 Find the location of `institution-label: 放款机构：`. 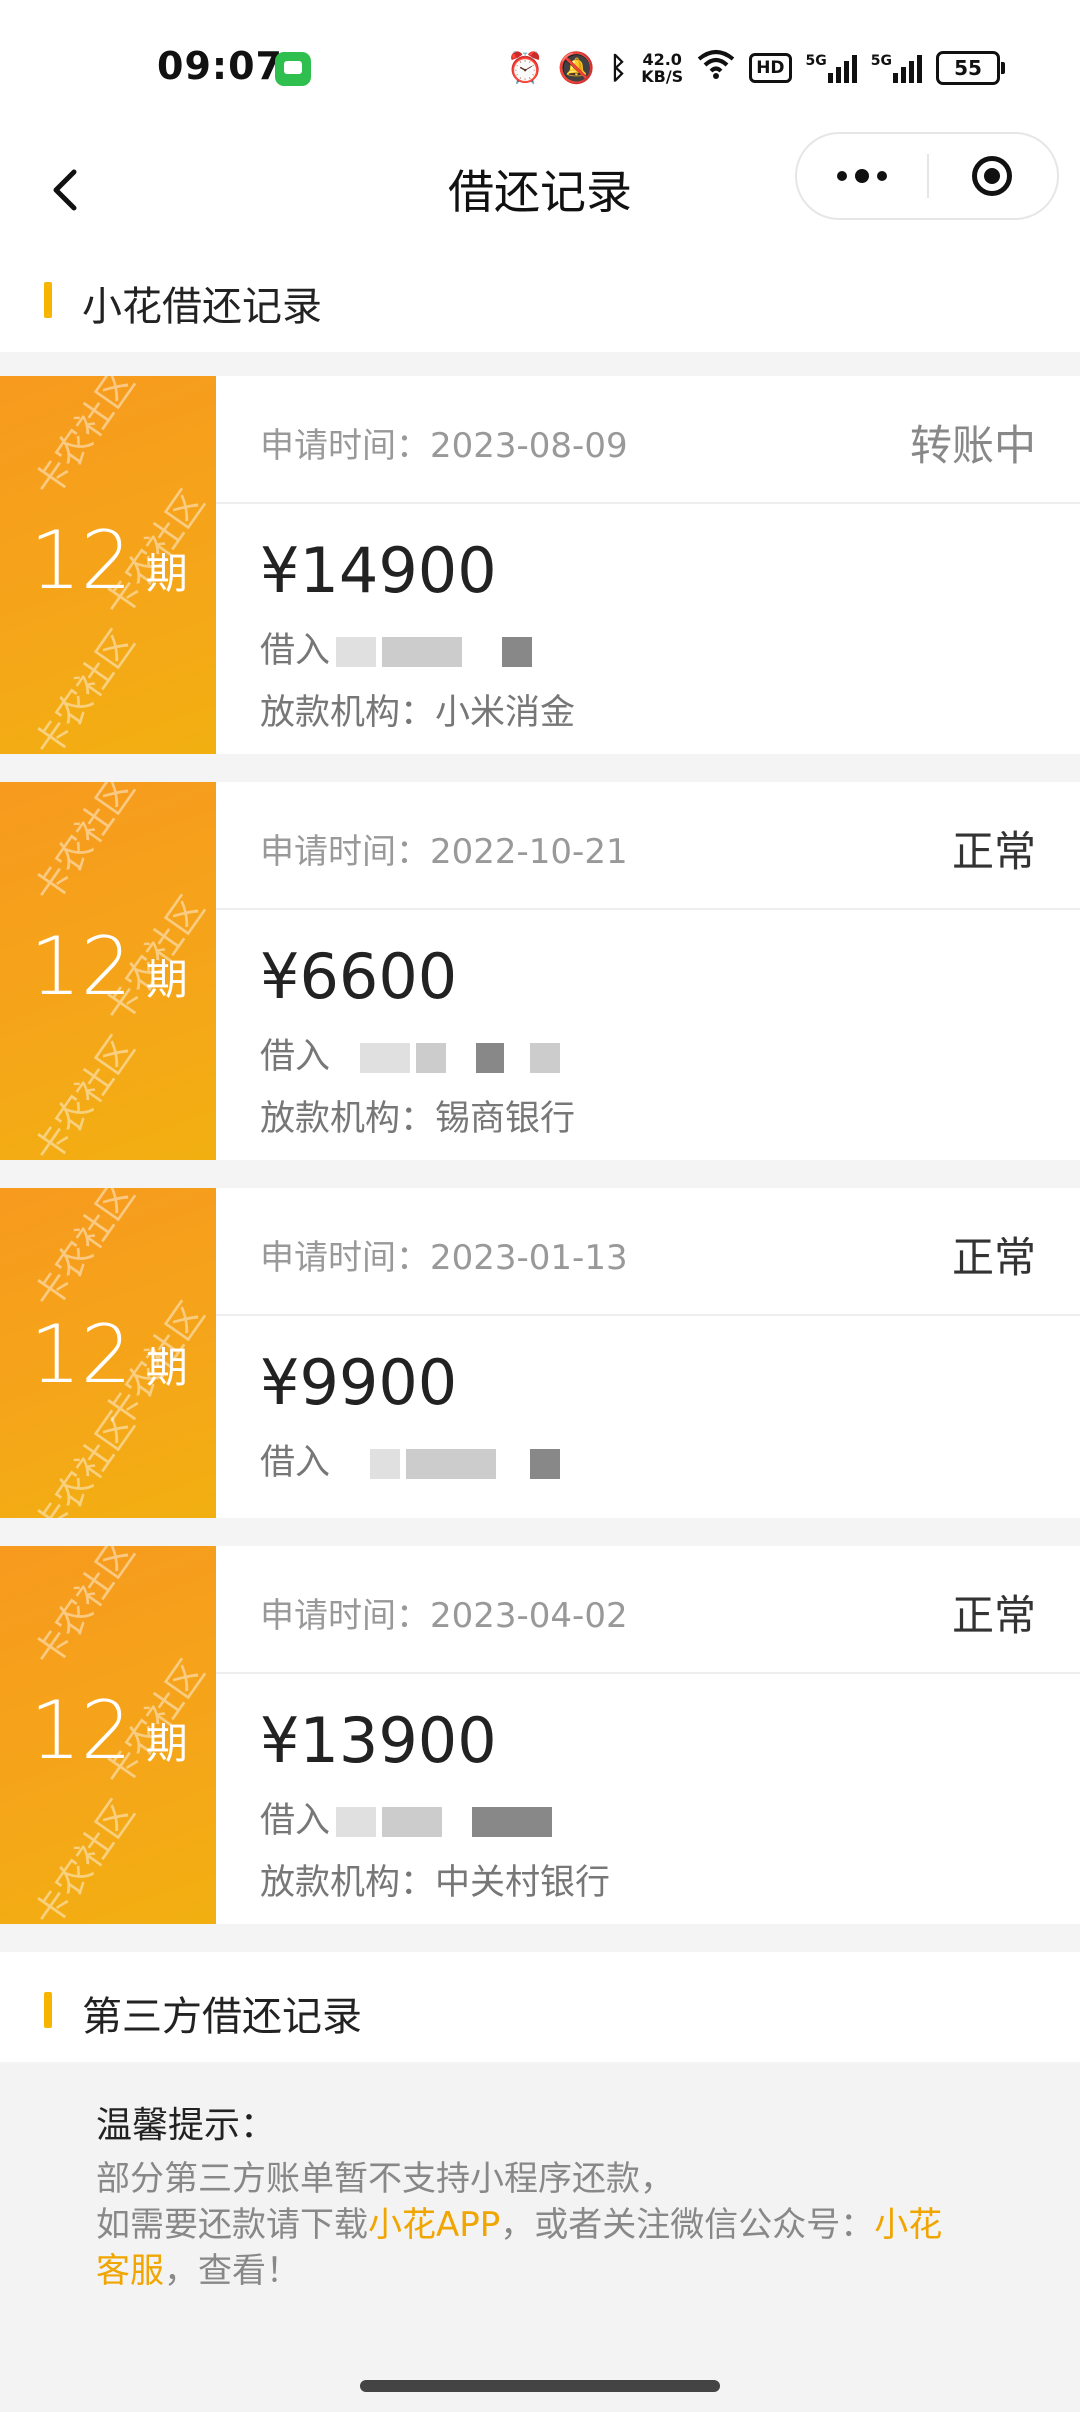

institution-label: 放款机构： is located at coordinates (348, 1119).